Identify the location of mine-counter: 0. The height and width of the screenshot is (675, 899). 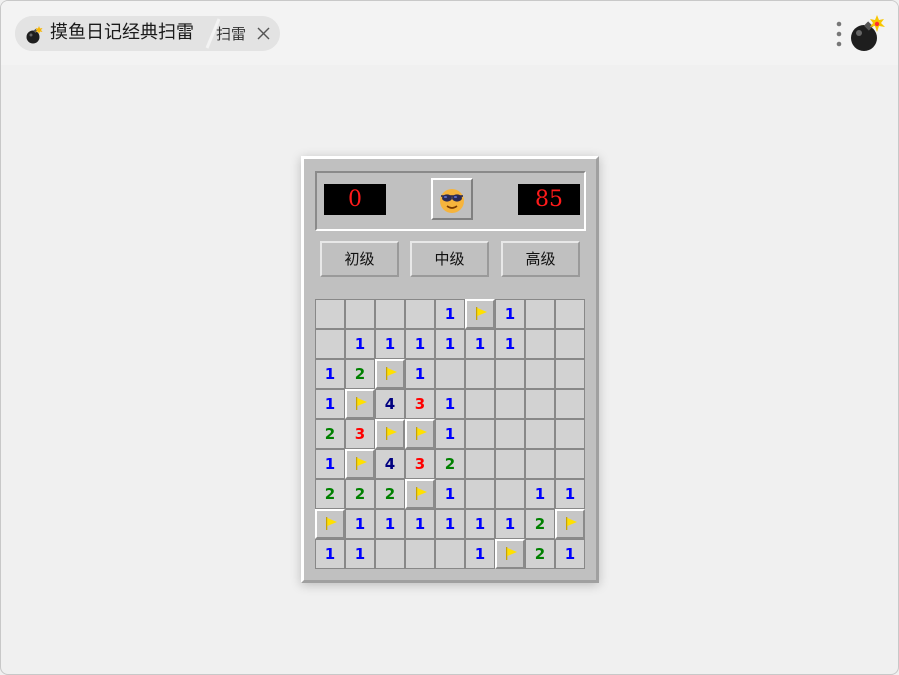
(355, 199).